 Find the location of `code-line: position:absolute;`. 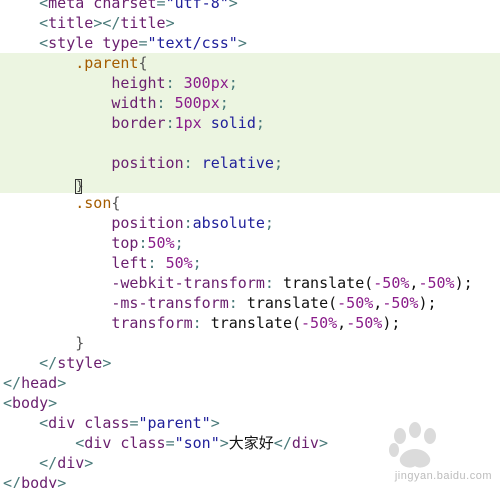

code-line: position:absolute; is located at coordinates (250, 223).